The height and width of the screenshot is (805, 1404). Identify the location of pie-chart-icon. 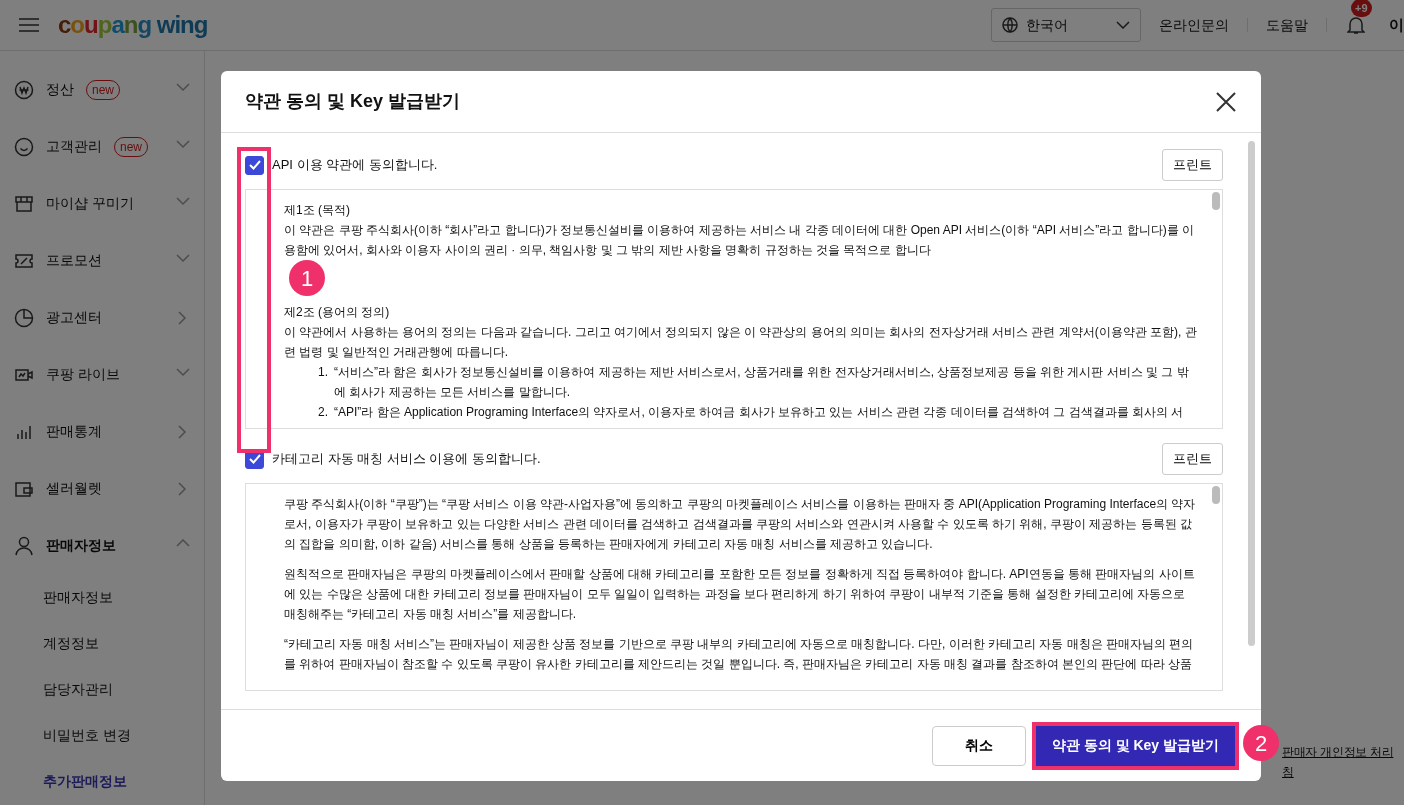
(24, 317).